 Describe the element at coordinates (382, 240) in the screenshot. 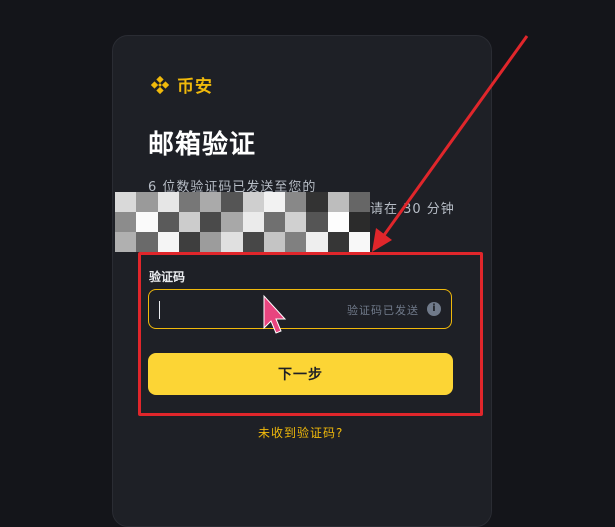

I see `annotation-arrow-head` at that location.